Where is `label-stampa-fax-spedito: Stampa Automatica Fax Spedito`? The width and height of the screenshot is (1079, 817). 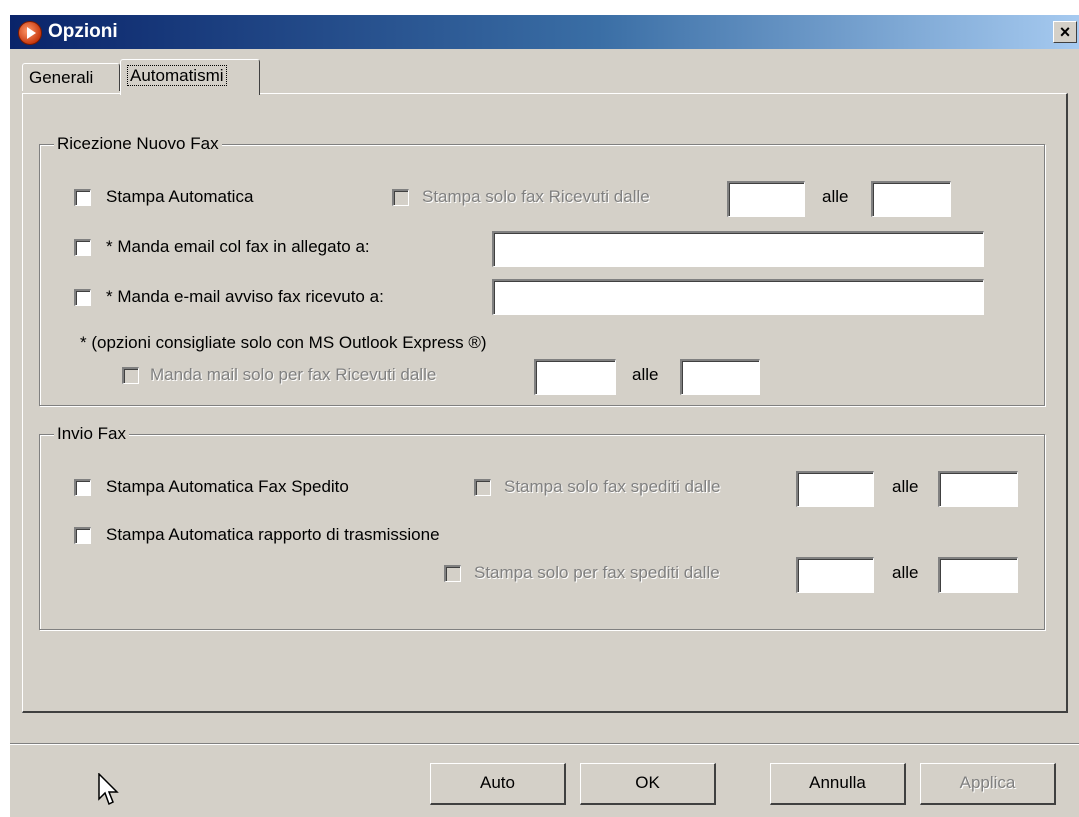 label-stampa-fax-spedito: Stampa Automatica Fax Spedito is located at coordinates (227, 486).